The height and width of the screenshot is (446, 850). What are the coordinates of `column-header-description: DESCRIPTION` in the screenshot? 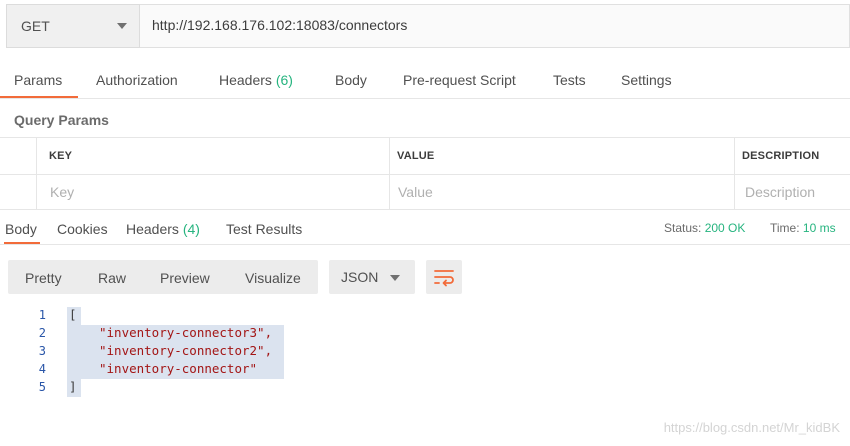 It's located at (781, 156).